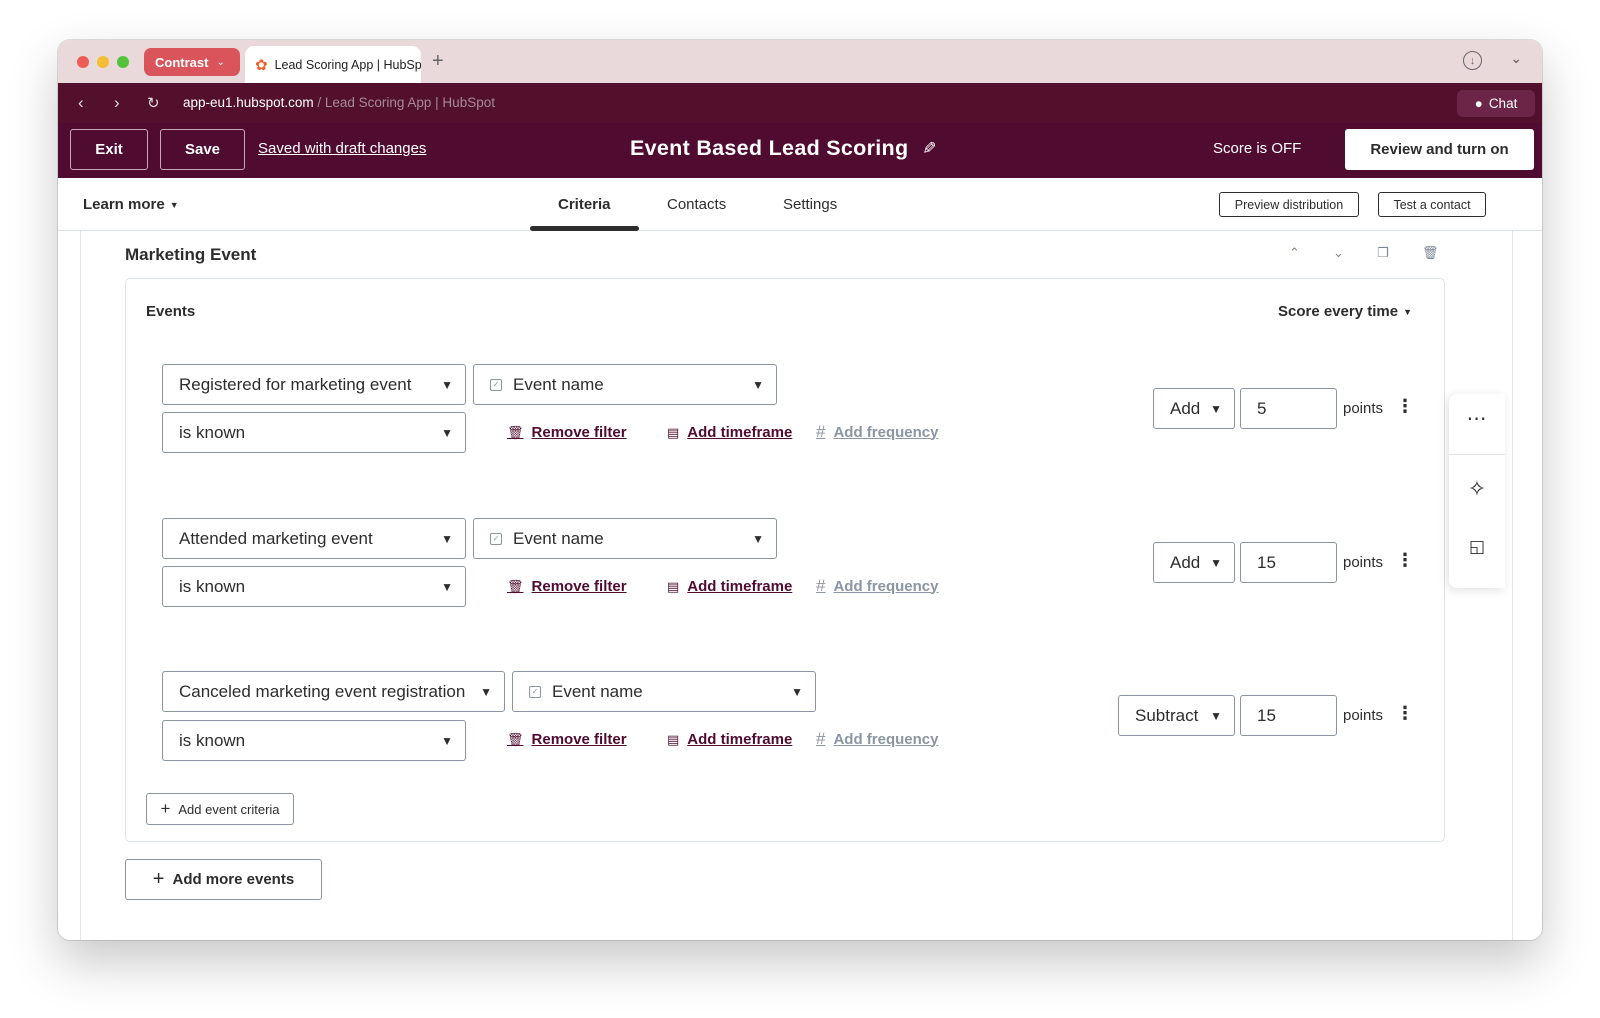 The height and width of the screenshot is (1018, 1600). What do you see at coordinates (1176, 715) in the screenshot?
I see `operation-select: Subtract ▼` at bounding box center [1176, 715].